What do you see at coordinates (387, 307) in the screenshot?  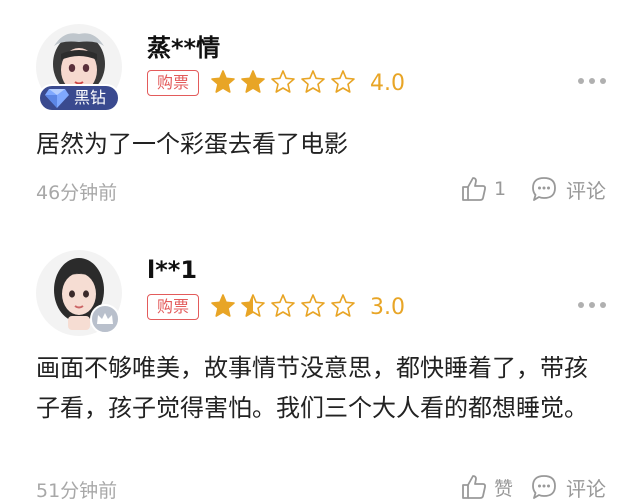 I see `rating-score: 3.0` at bounding box center [387, 307].